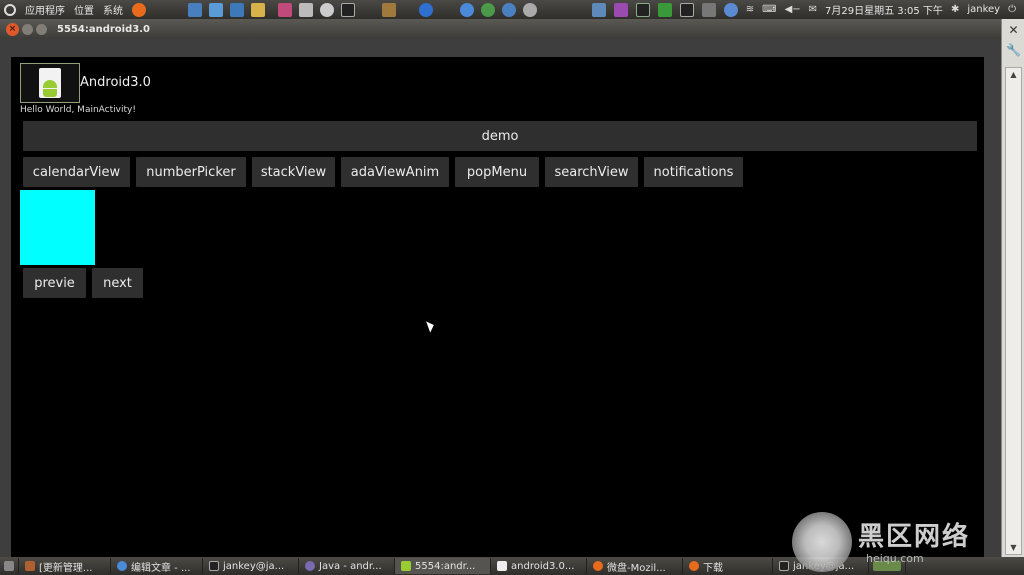  What do you see at coordinates (500, 29) in the screenshot?
I see `window-title-bar: × 5554:android3.0` at bounding box center [500, 29].